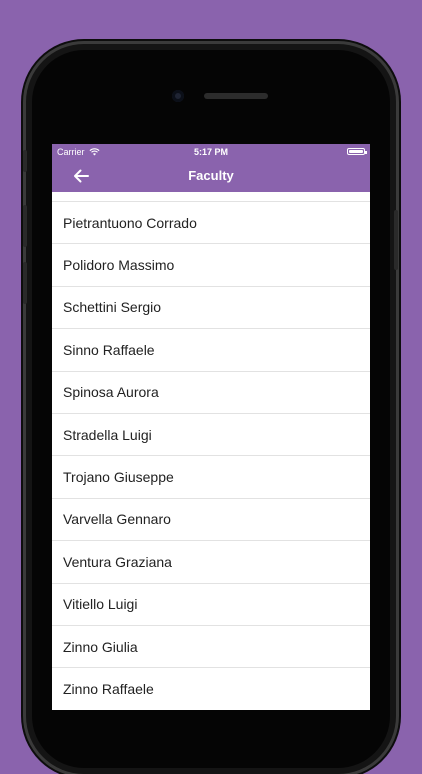  I want to click on navigation-bar: Faculty, so click(211, 175).